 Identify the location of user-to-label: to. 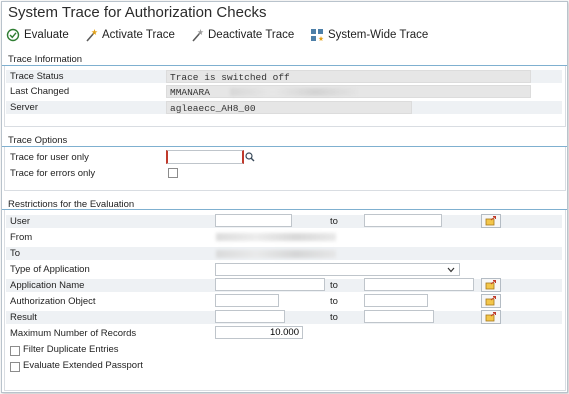
(334, 221).